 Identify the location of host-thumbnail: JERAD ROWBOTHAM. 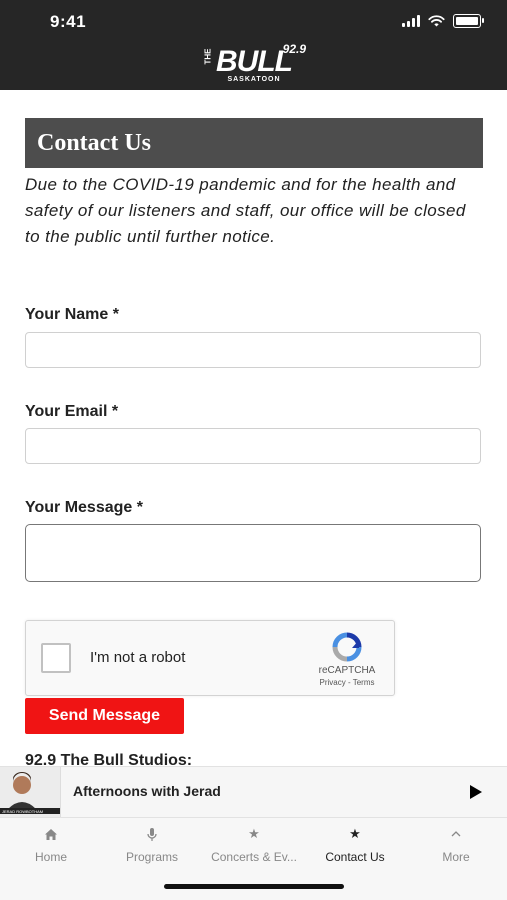
(30, 792).